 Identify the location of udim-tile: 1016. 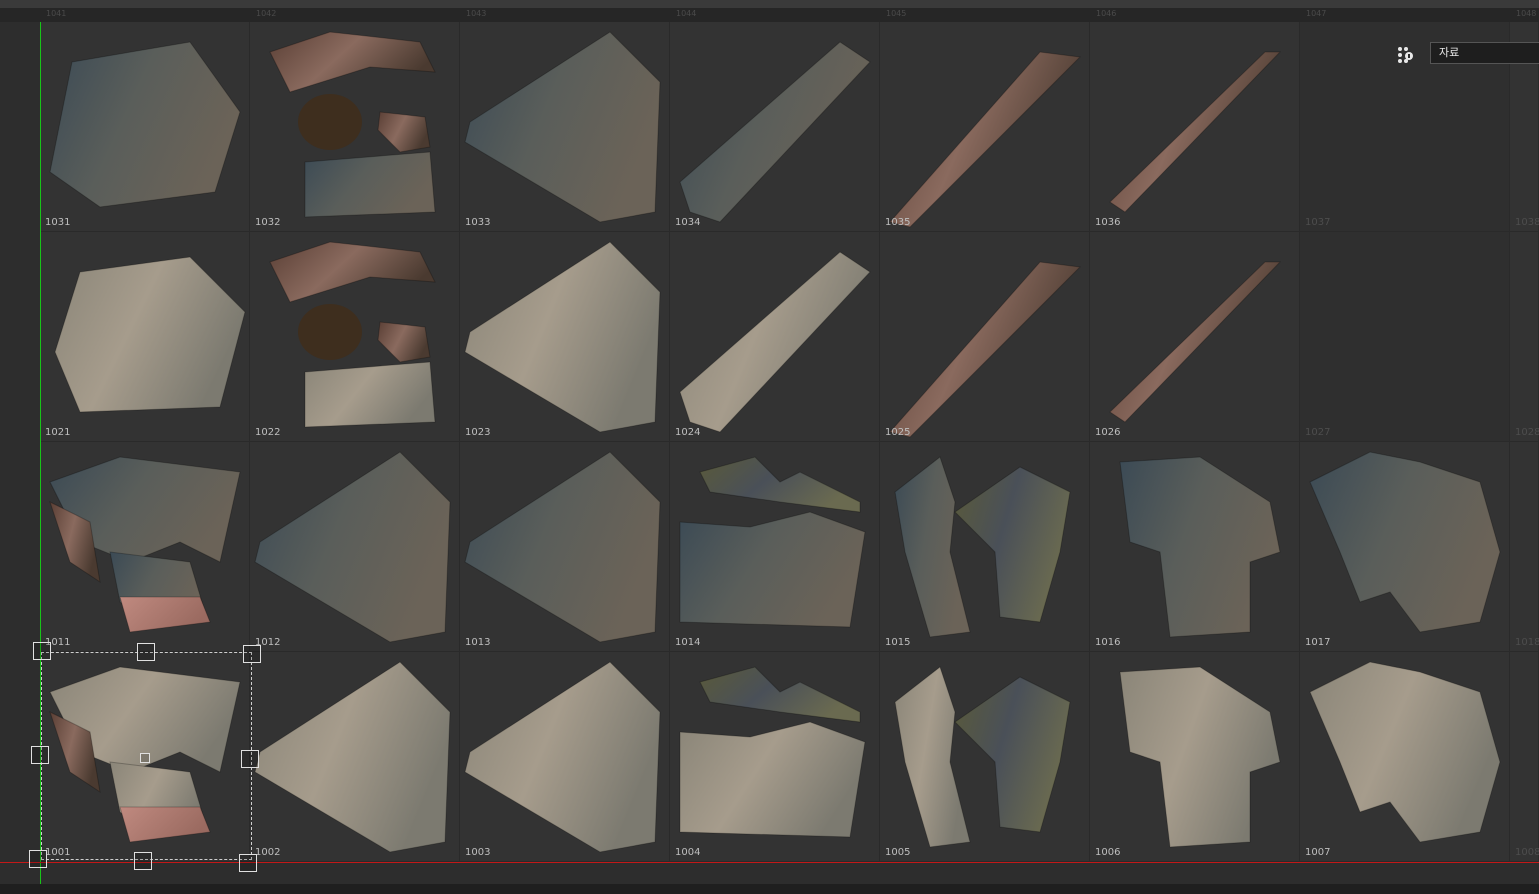
(1195, 547).